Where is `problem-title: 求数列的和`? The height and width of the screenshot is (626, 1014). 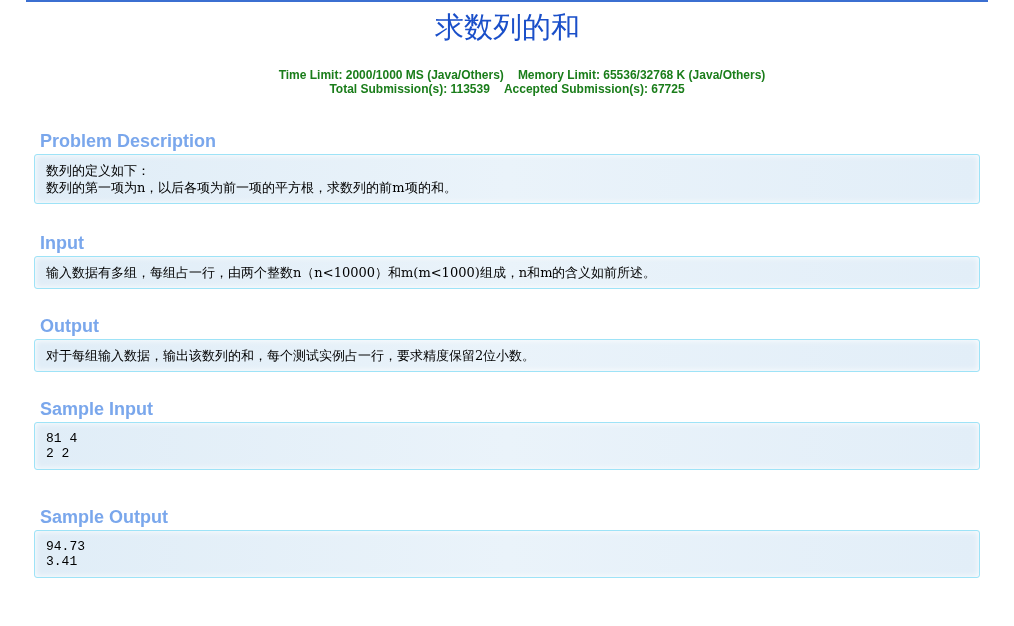
problem-title: 求数列的和 is located at coordinates (507, 27).